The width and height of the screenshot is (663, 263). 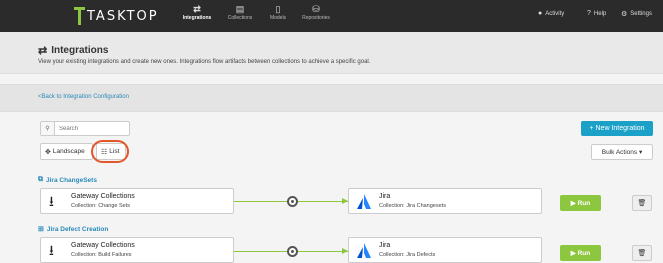 I want to click on page-title-text: Integrations, so click(x=80, y=50).